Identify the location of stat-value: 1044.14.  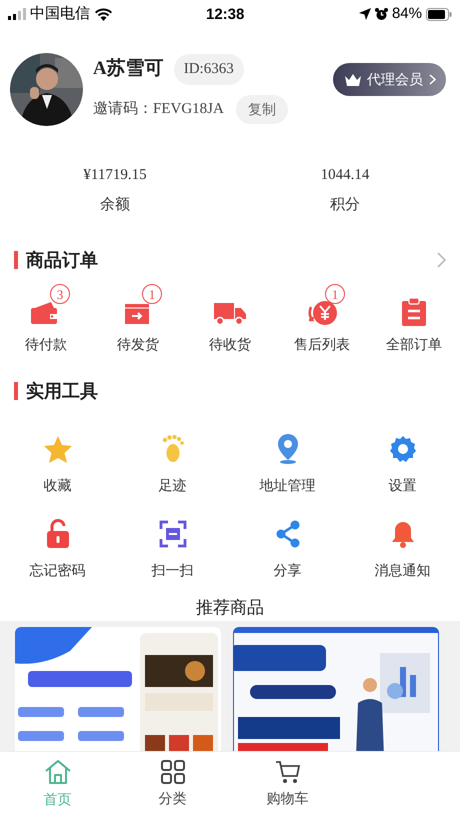
(345, 175).